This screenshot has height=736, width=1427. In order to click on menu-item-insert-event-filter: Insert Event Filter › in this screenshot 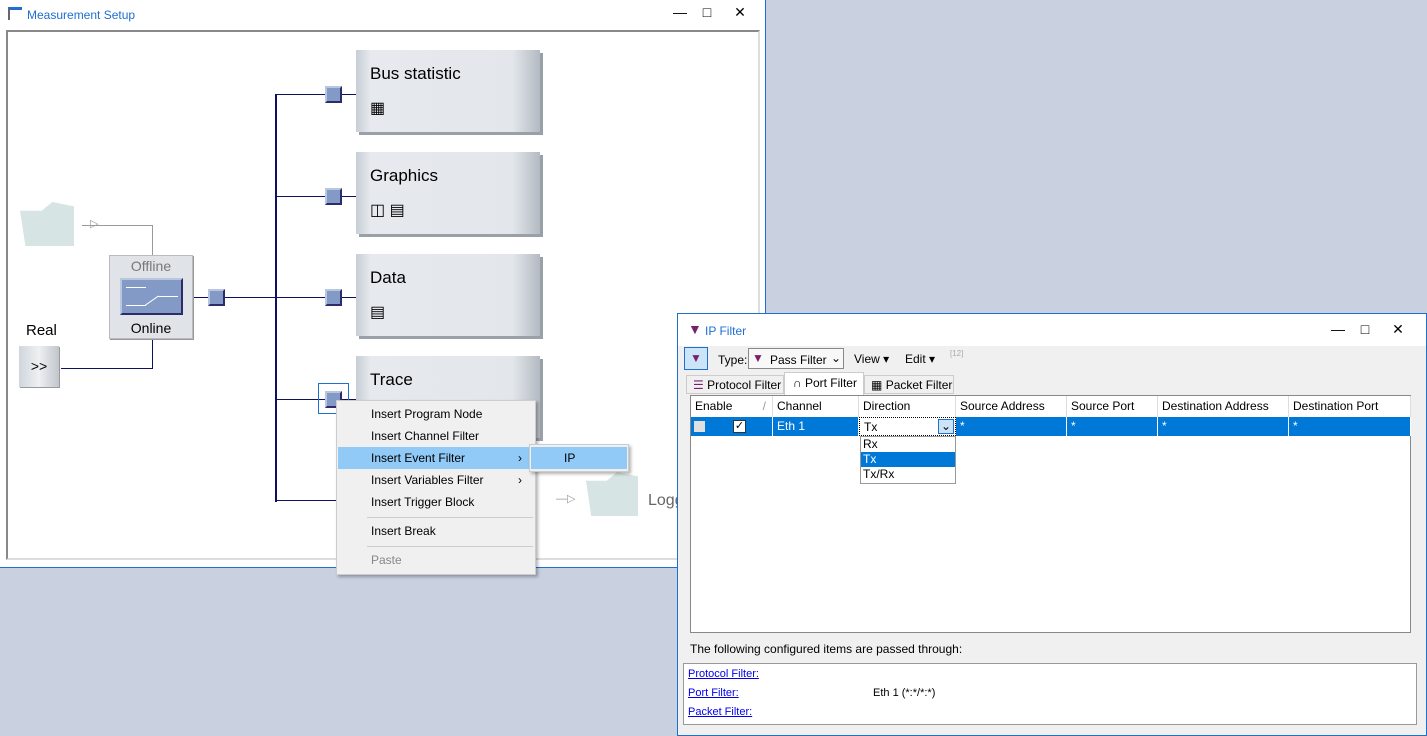, I will do `click(436, 458)`.